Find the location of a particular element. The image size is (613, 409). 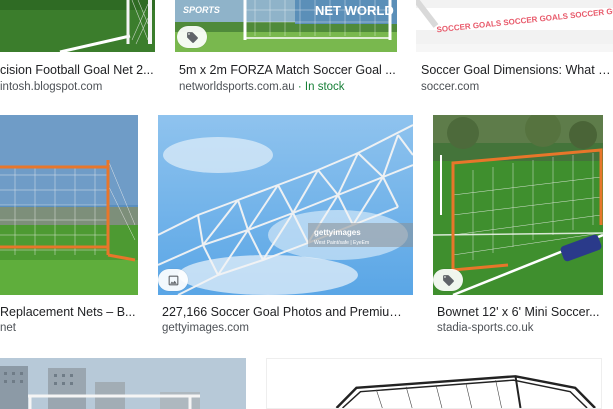

watermark-text: NET WORLD is located at coordinates (354, 10).